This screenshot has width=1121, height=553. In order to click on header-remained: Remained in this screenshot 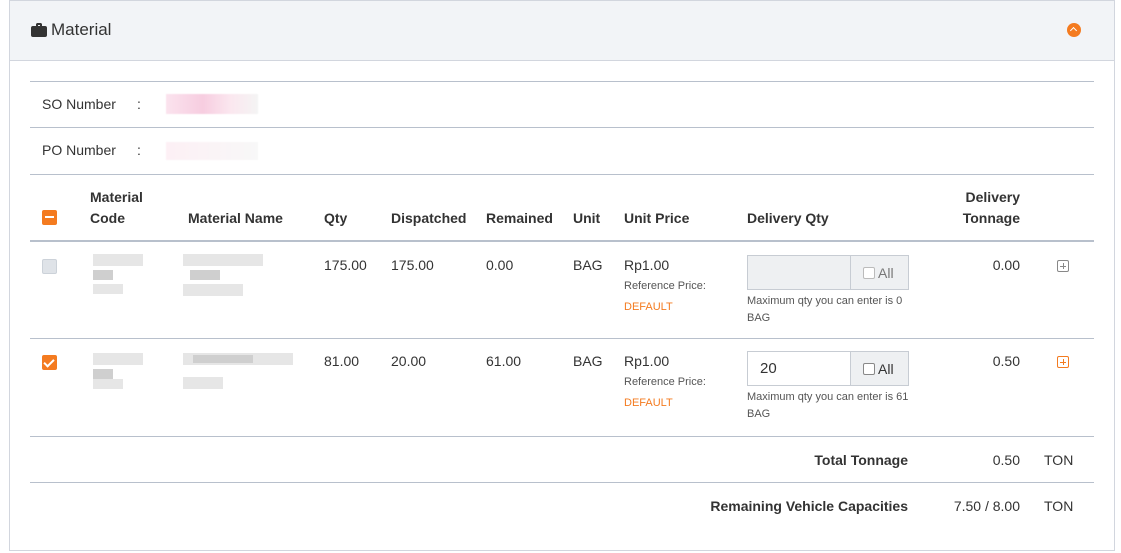, I will do `click(519, 218)`.